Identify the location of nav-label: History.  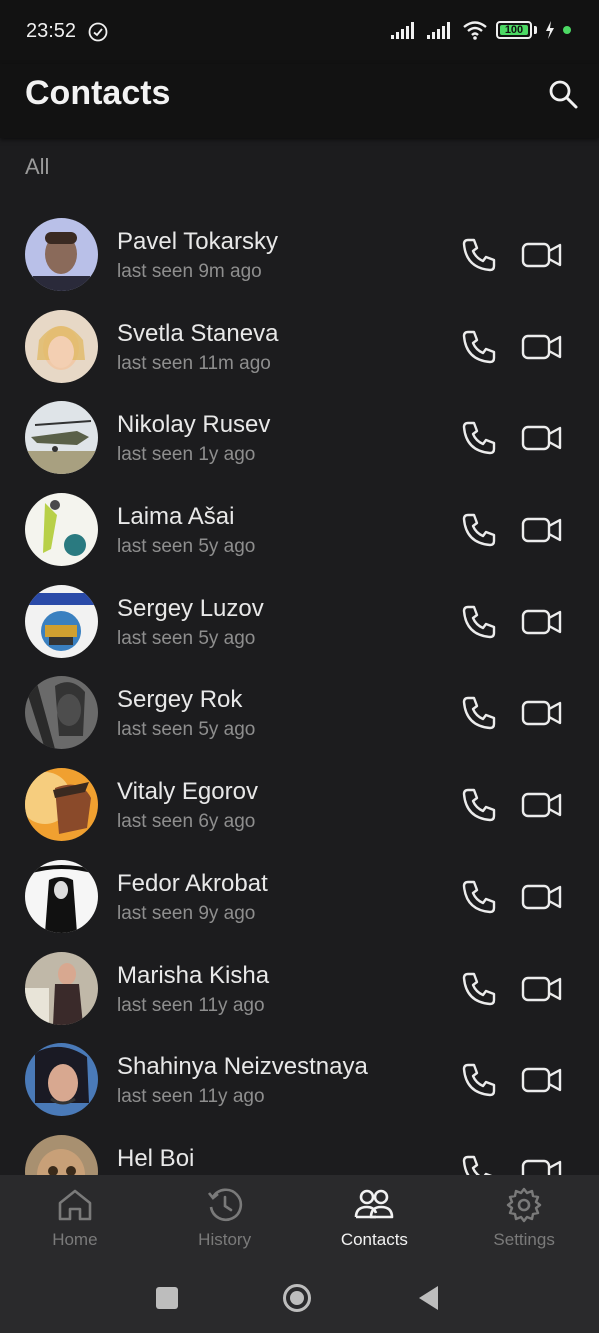
(225, 1239).